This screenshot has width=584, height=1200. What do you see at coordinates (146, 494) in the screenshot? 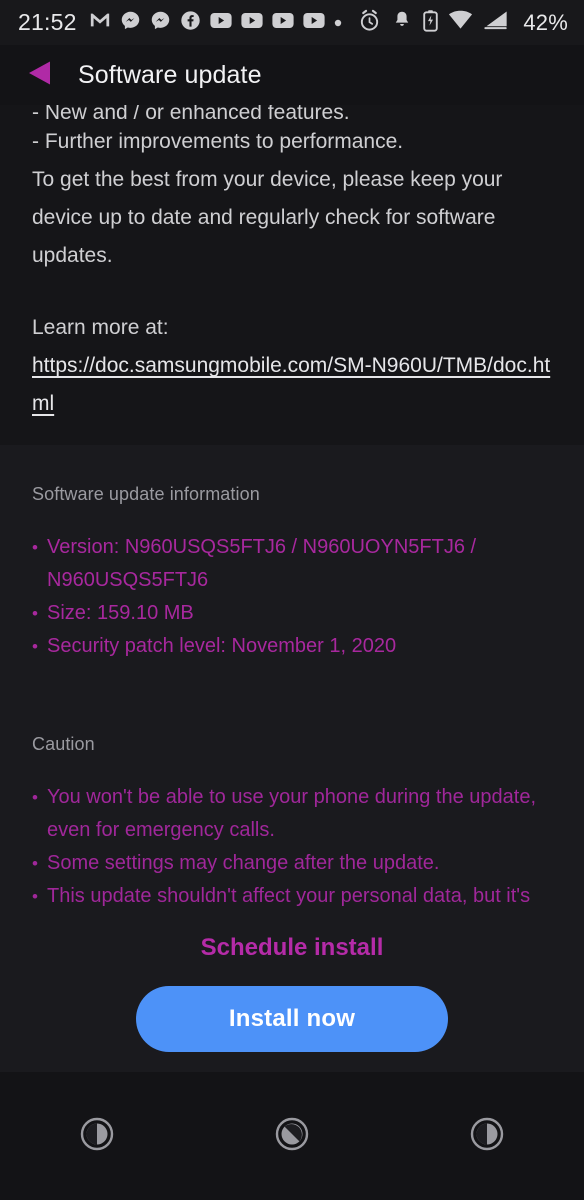
I see `update-info-heading: Software update information` at bounding box center [146, 494].